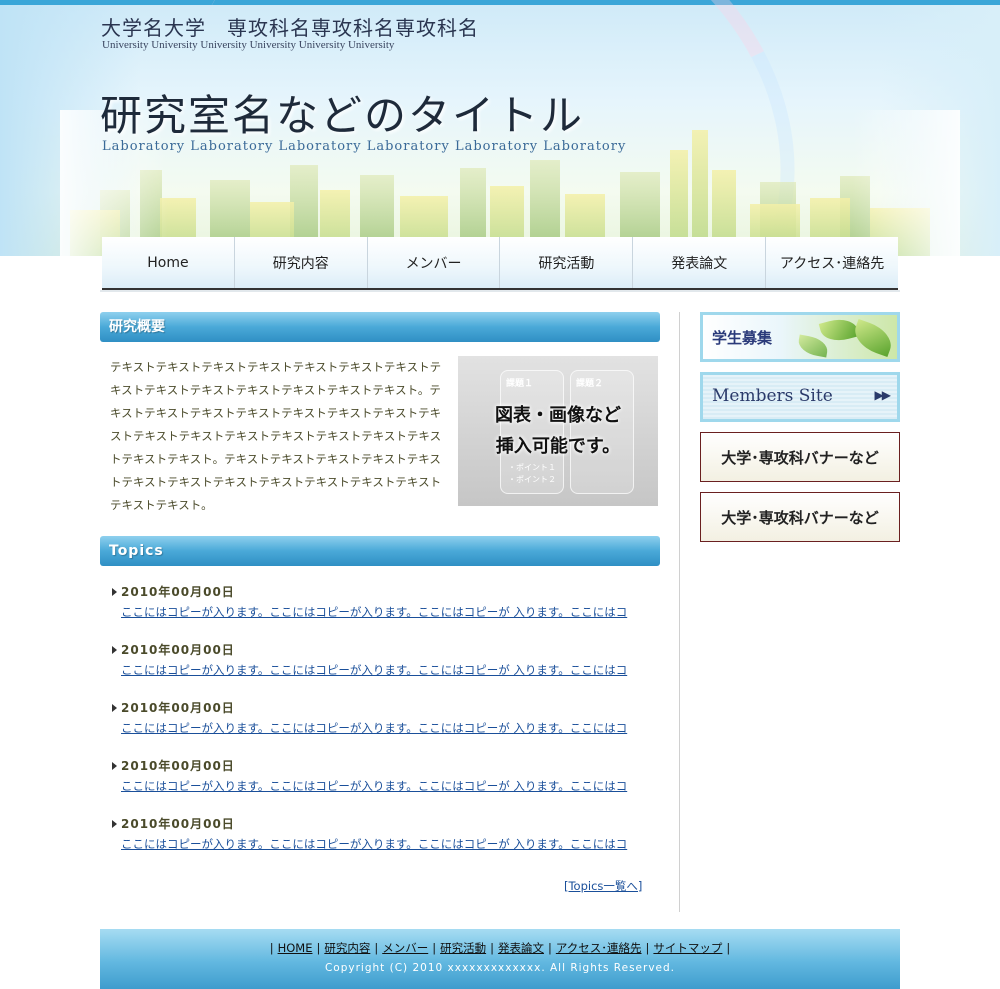 The image size is (1000, 989). What do you see at coordinates (742, 338) in the screenshot?
I see `recruit-banner-label: 学生募集` at bounding box center [742, 338].